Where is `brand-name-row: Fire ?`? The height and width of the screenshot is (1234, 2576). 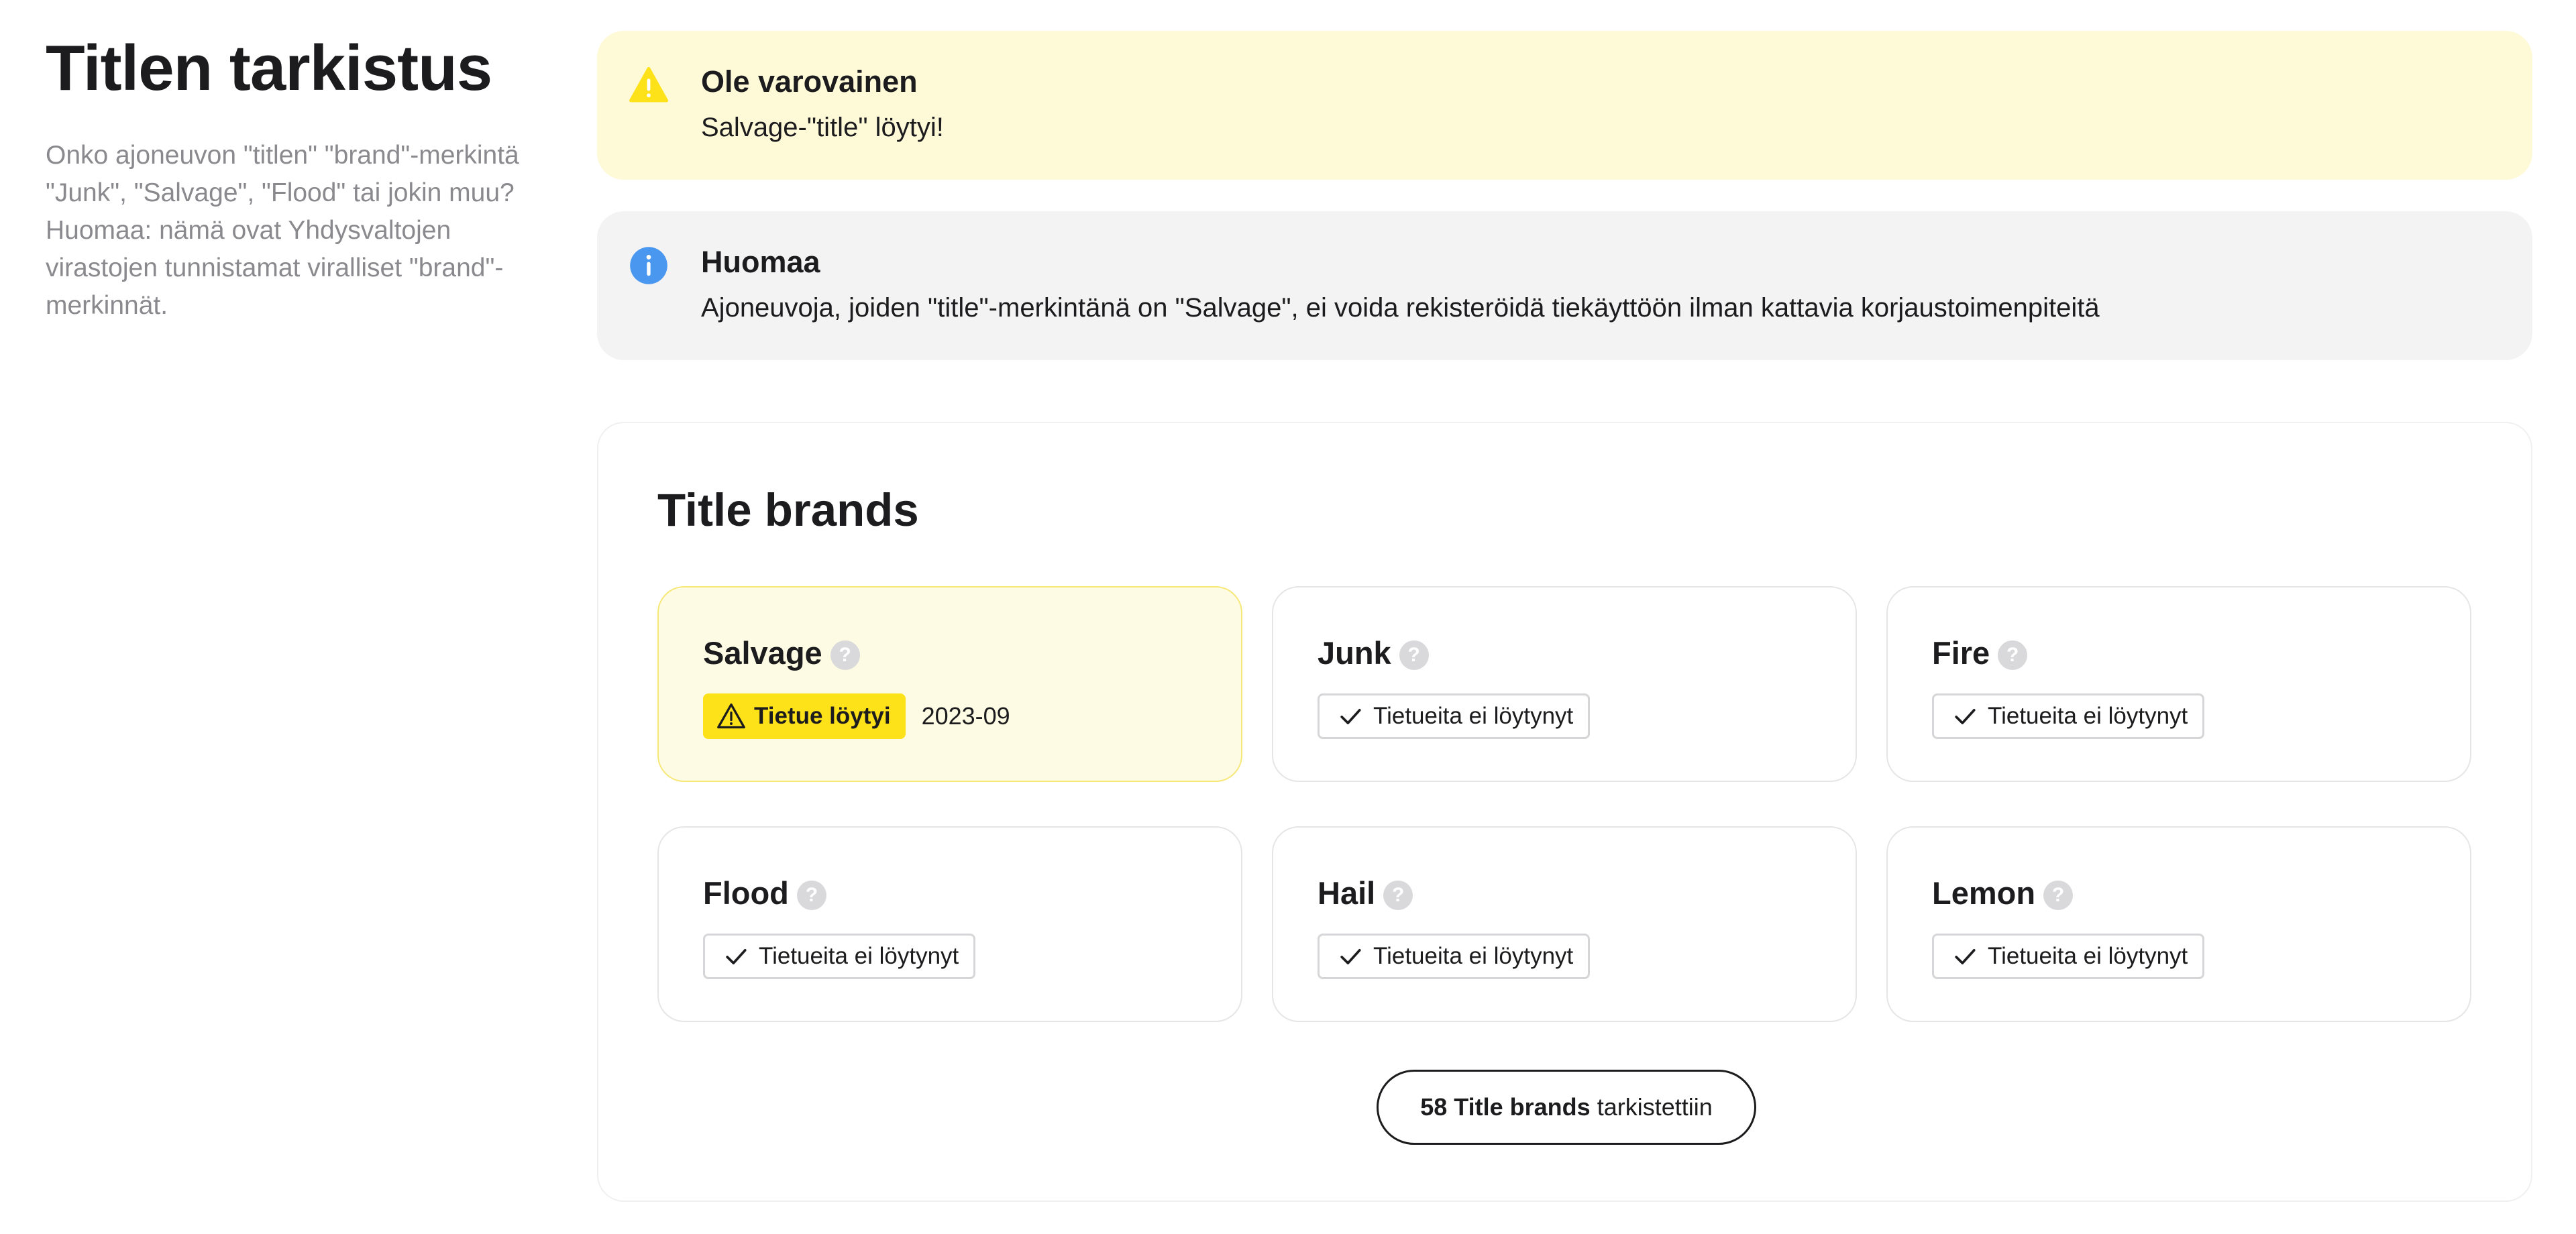 brand-name-row: Fire ? is located at coordinates (1980, 652).